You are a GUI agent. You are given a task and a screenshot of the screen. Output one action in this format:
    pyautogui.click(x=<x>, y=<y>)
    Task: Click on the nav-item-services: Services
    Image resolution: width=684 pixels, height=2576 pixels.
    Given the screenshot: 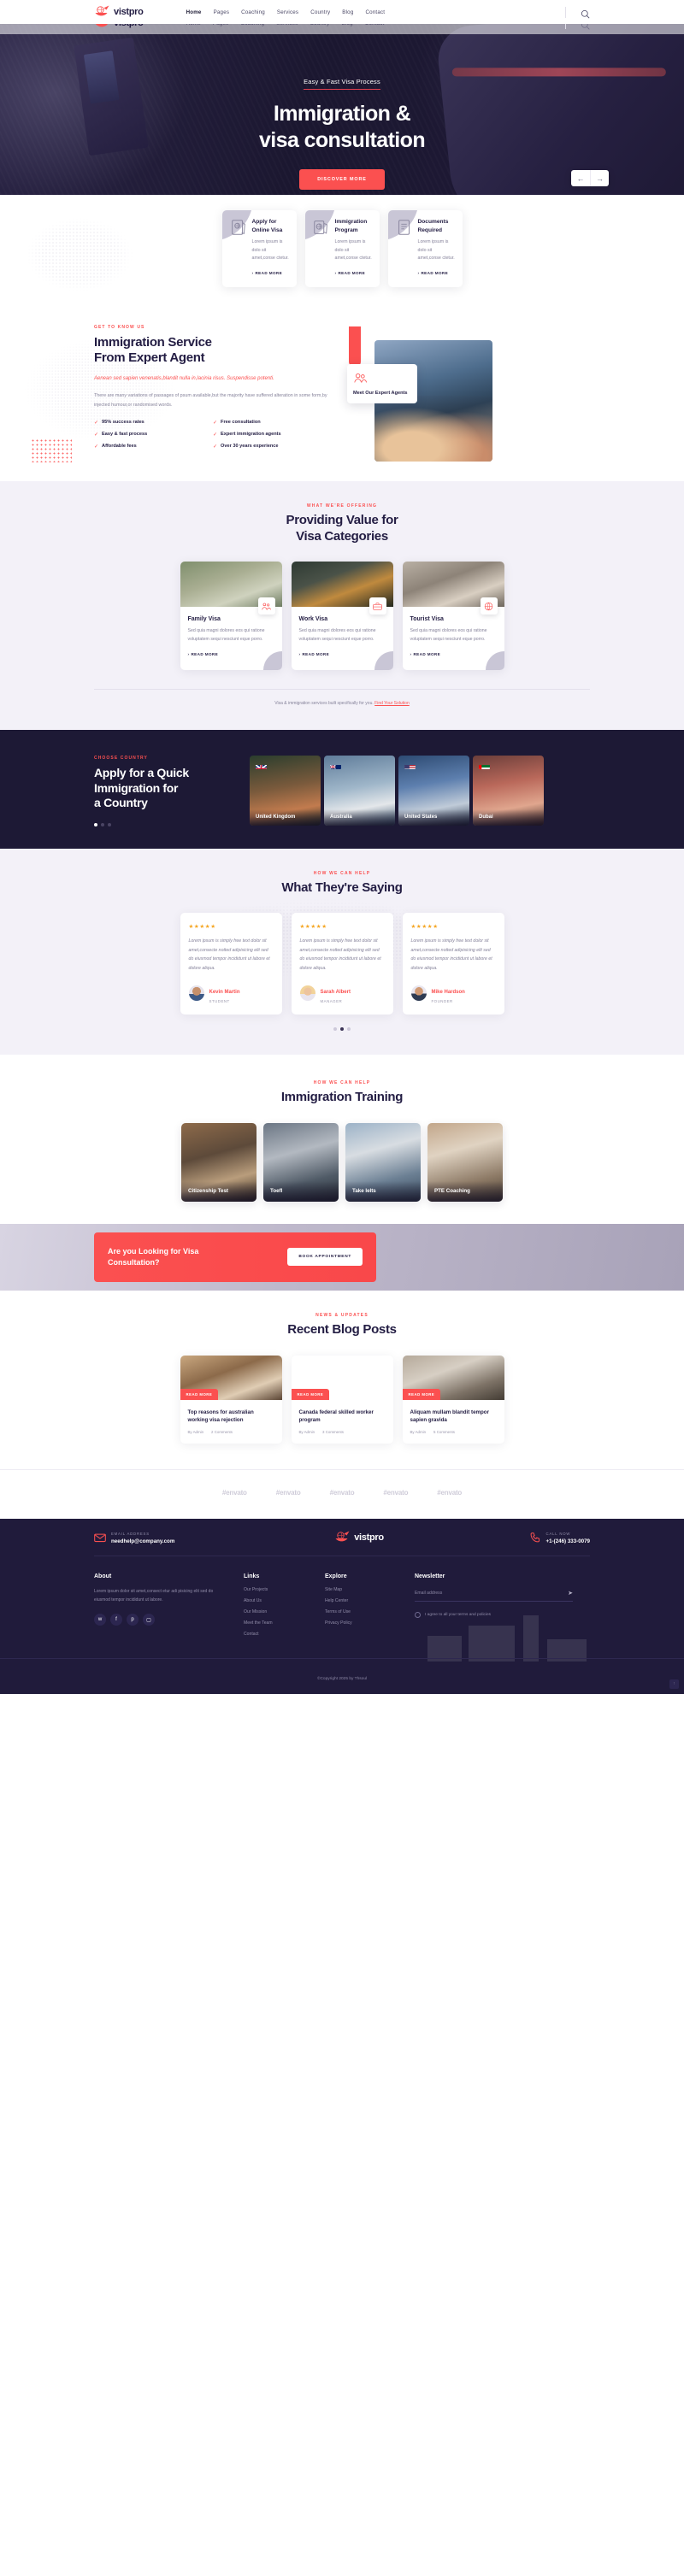 What is the action you would take?
    pyautogui.click(x=287, y=12)
    